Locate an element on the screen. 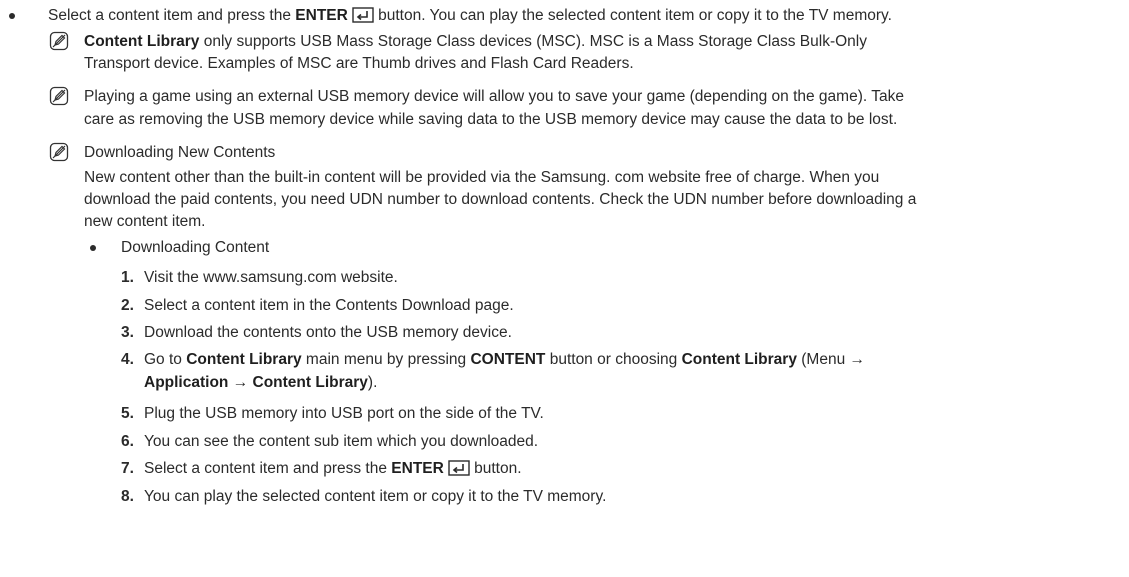 The height and width of the screenshot is (577, 1129). text: button or choosing is located at coordinates (613, 359).